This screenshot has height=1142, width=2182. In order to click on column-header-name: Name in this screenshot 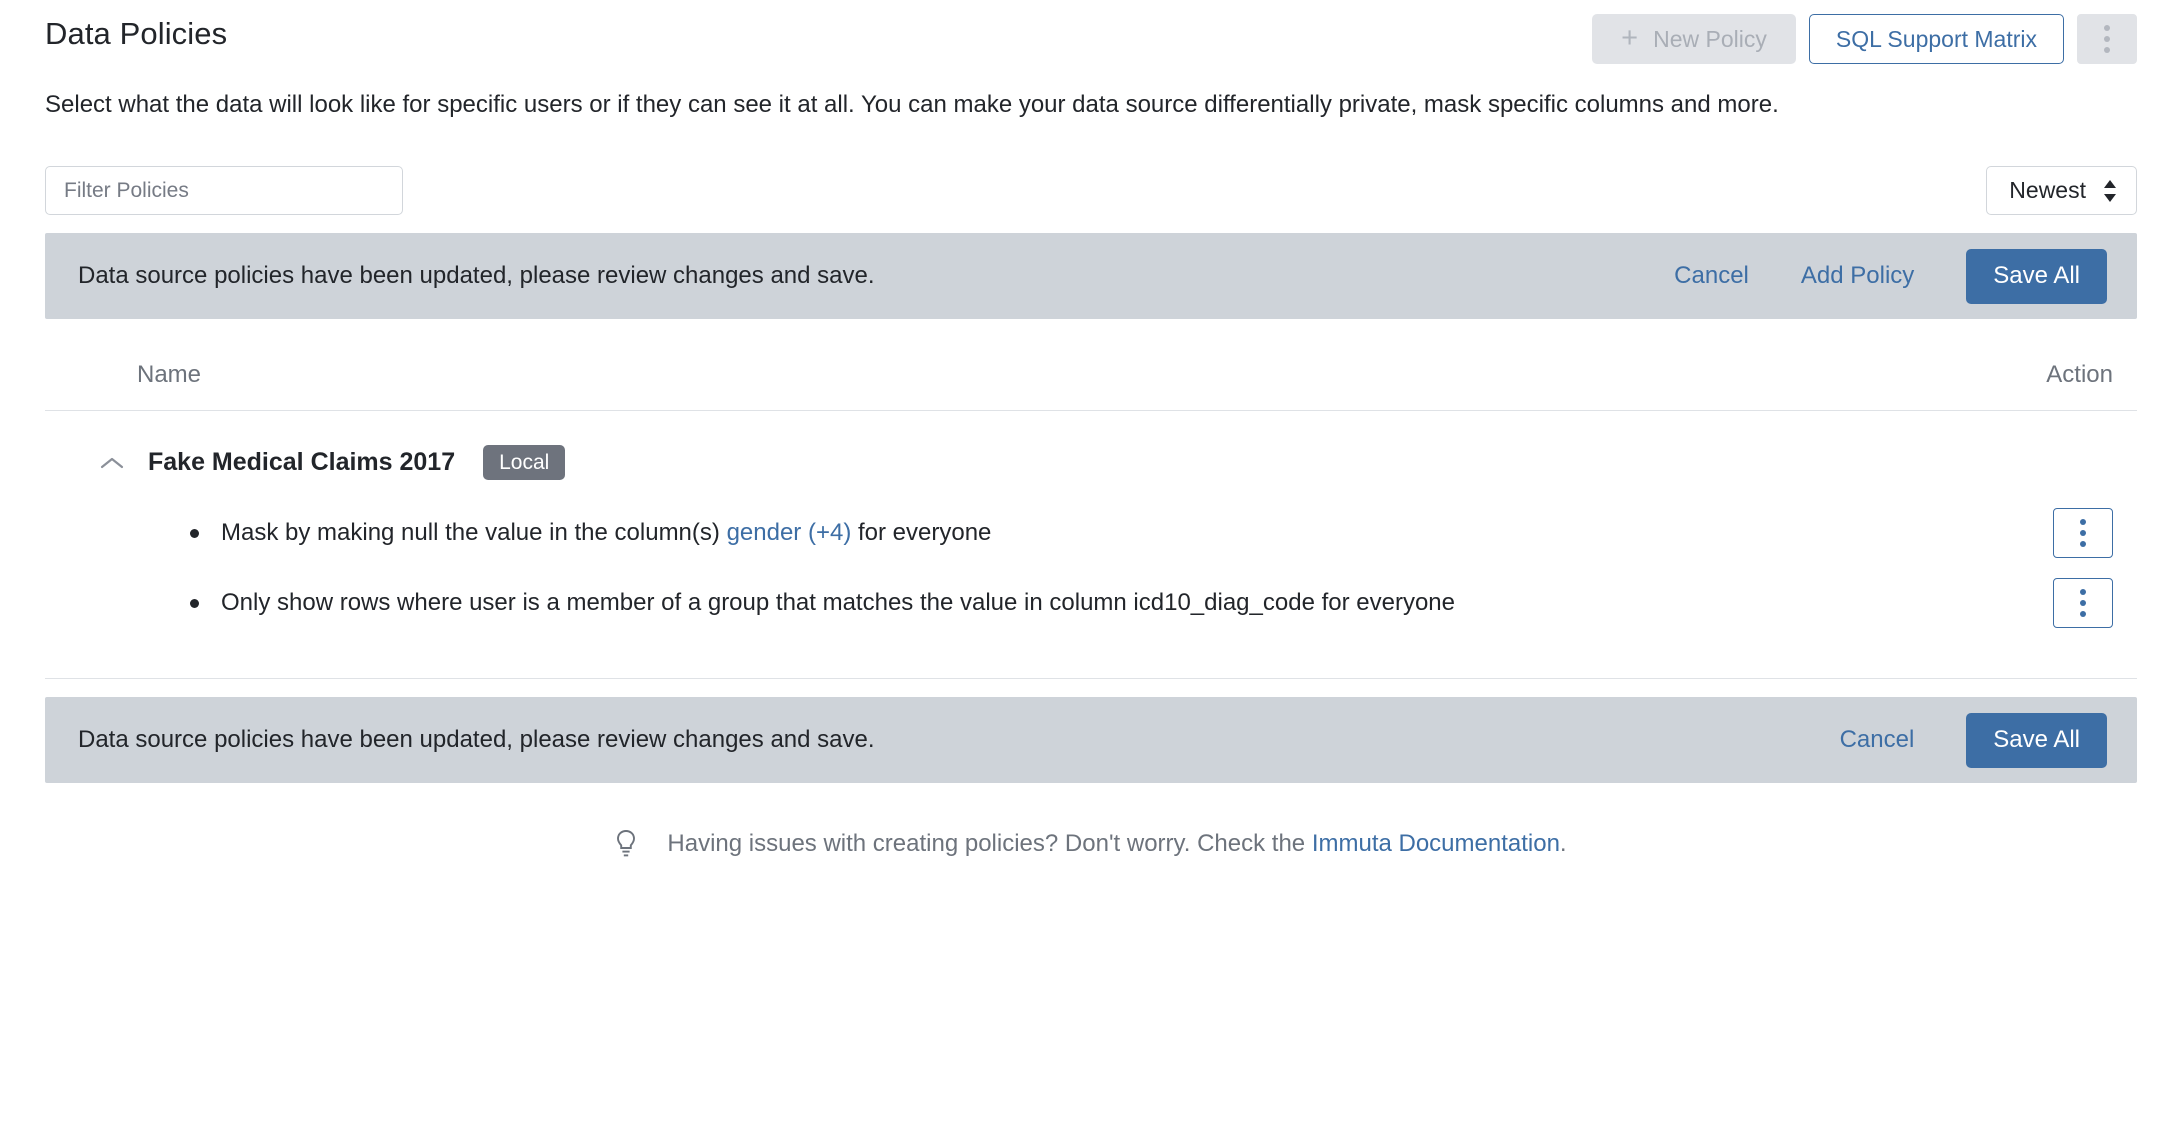, I will do `click(169, 374)`.